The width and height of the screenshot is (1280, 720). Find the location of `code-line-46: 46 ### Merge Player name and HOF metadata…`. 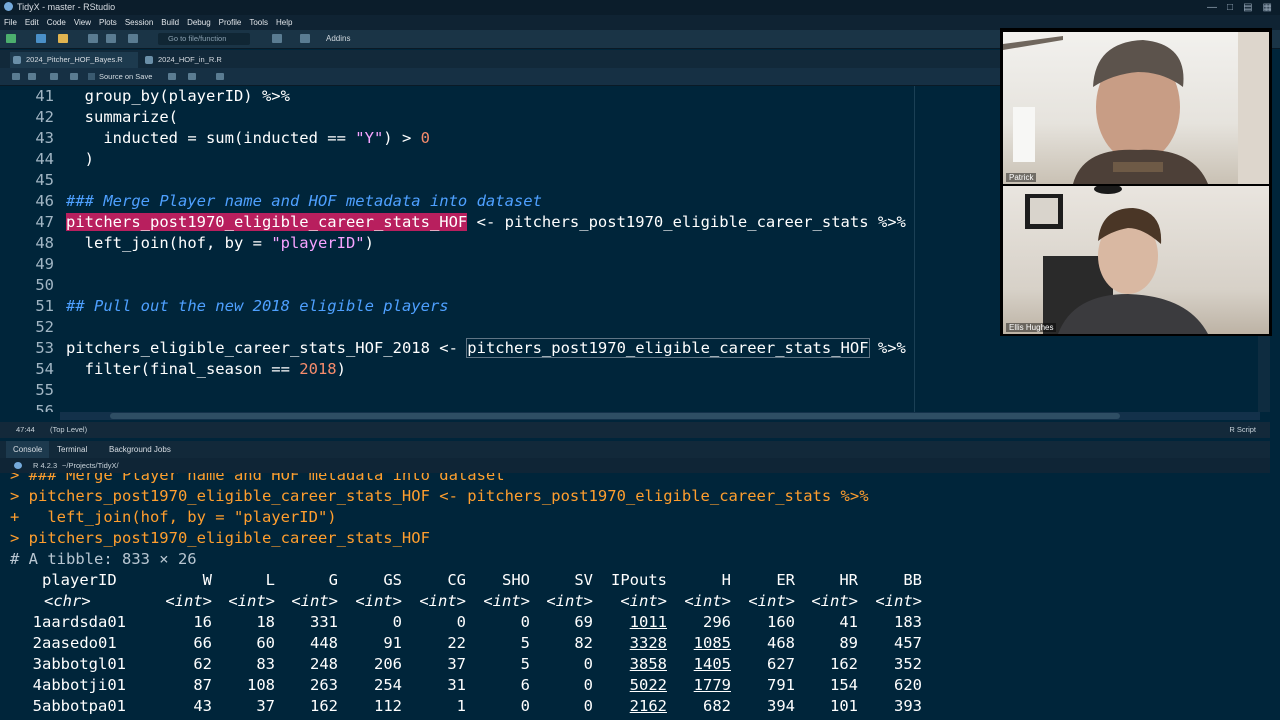

code-line-46: 46 ### Merge Player name and HOF metadata… is located at coordinates (271, 201).